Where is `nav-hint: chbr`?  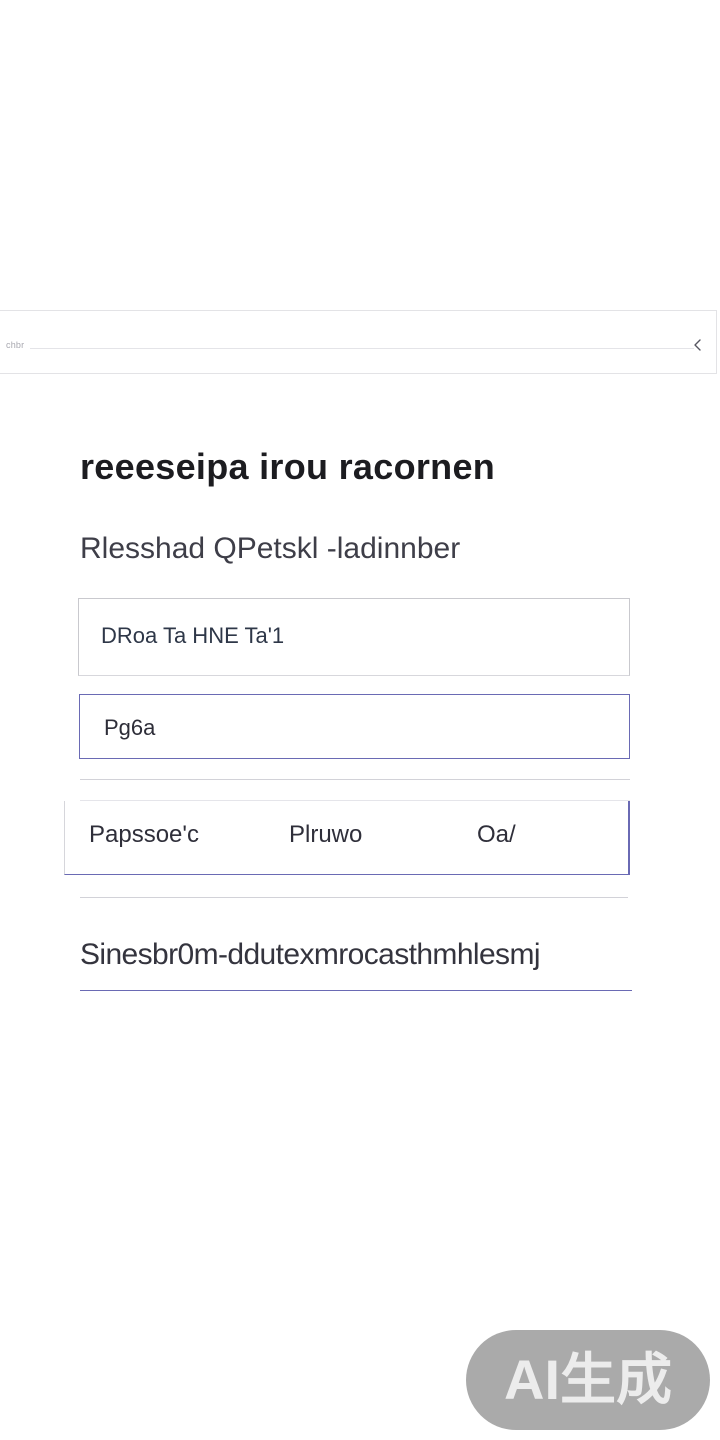
nav-hint: chbr is located at coordinates (15, 345).